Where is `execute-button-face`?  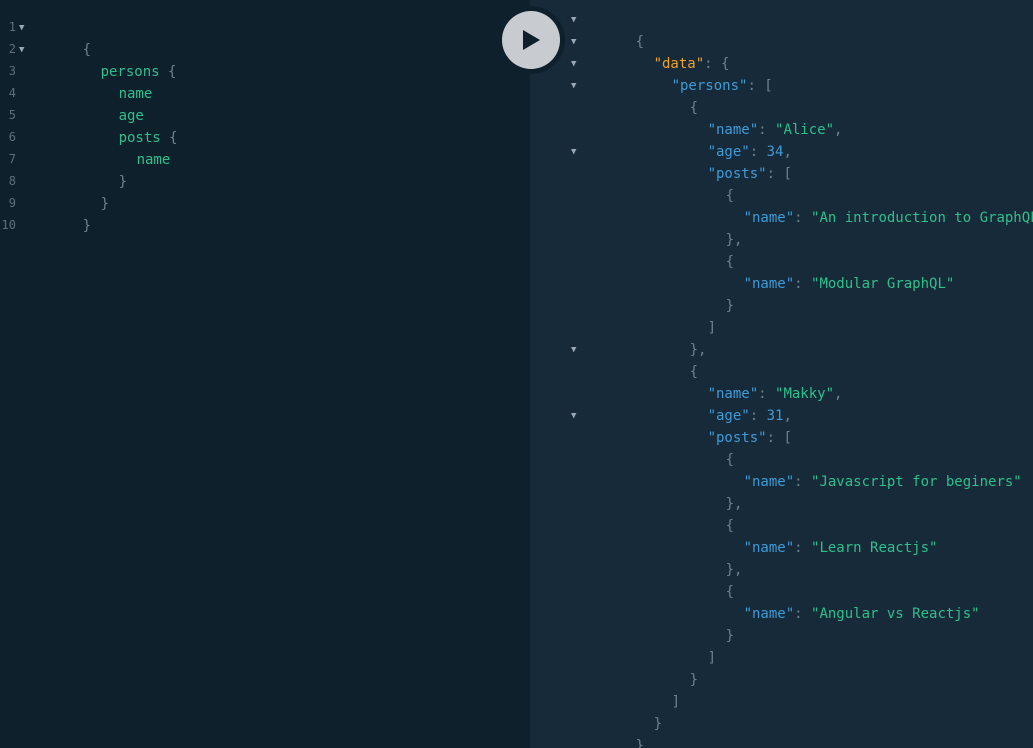 execute-button-face is located at coordinates (531, 40).